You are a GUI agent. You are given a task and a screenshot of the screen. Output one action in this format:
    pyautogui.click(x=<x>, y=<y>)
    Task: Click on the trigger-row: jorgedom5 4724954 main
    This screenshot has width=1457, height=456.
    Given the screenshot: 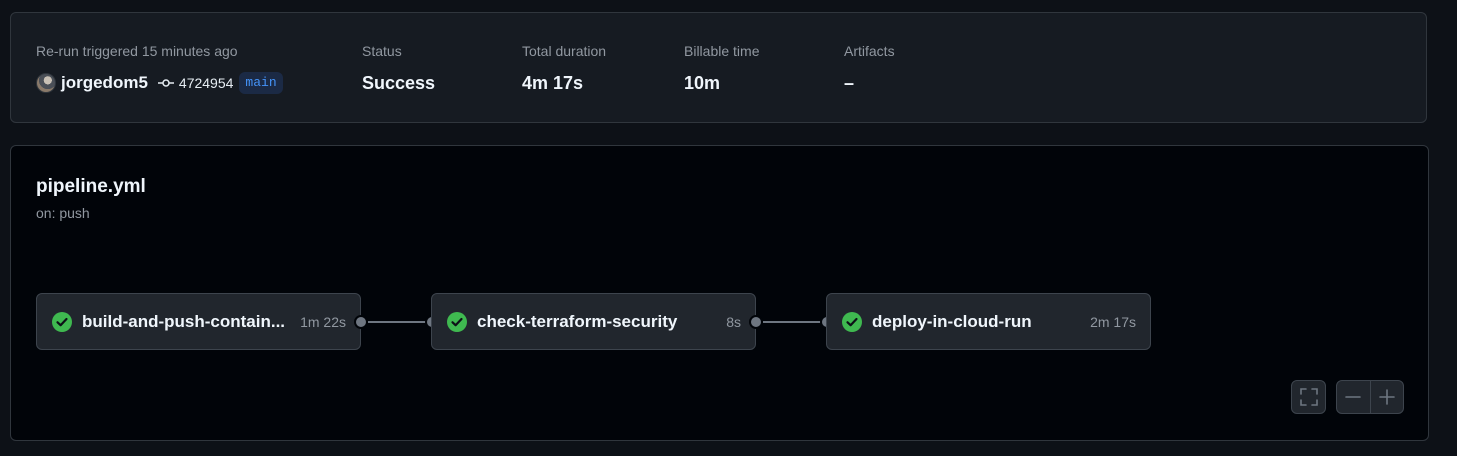 What is the action you would take?
    pyautogui.click(x=159, y=83)
    